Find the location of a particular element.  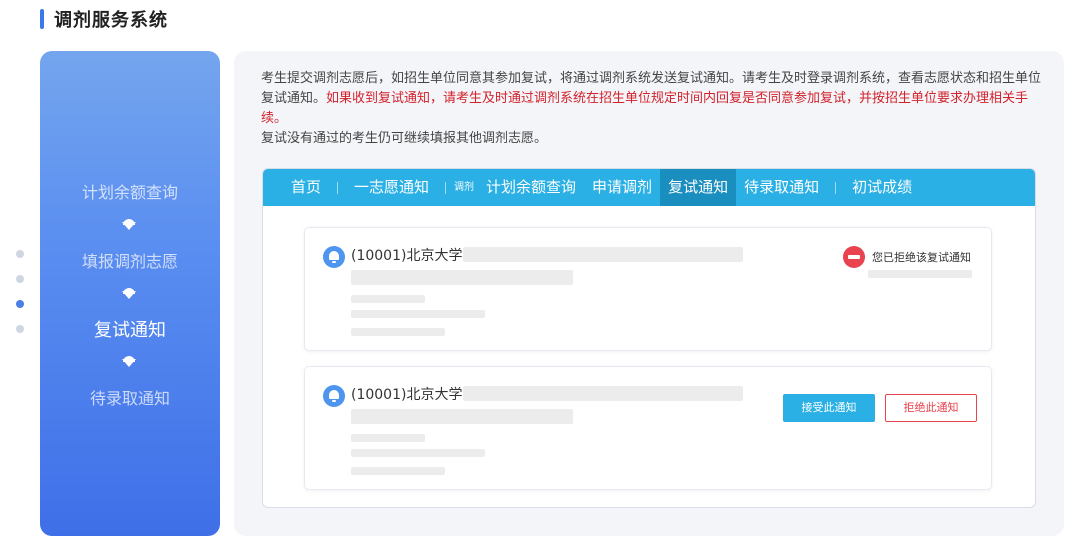

rejected-status: 您已拒绝该复试通知 is located at coordinates (907, 257).